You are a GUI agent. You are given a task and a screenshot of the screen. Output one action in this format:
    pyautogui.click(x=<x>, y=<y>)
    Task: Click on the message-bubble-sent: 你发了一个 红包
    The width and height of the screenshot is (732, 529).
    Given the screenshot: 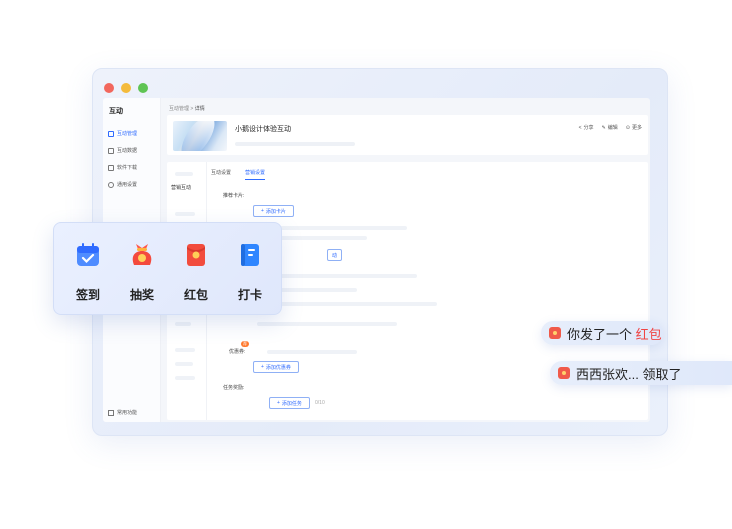 What is the action you would take?
    pyautogui.click(x=602, y=333)
    